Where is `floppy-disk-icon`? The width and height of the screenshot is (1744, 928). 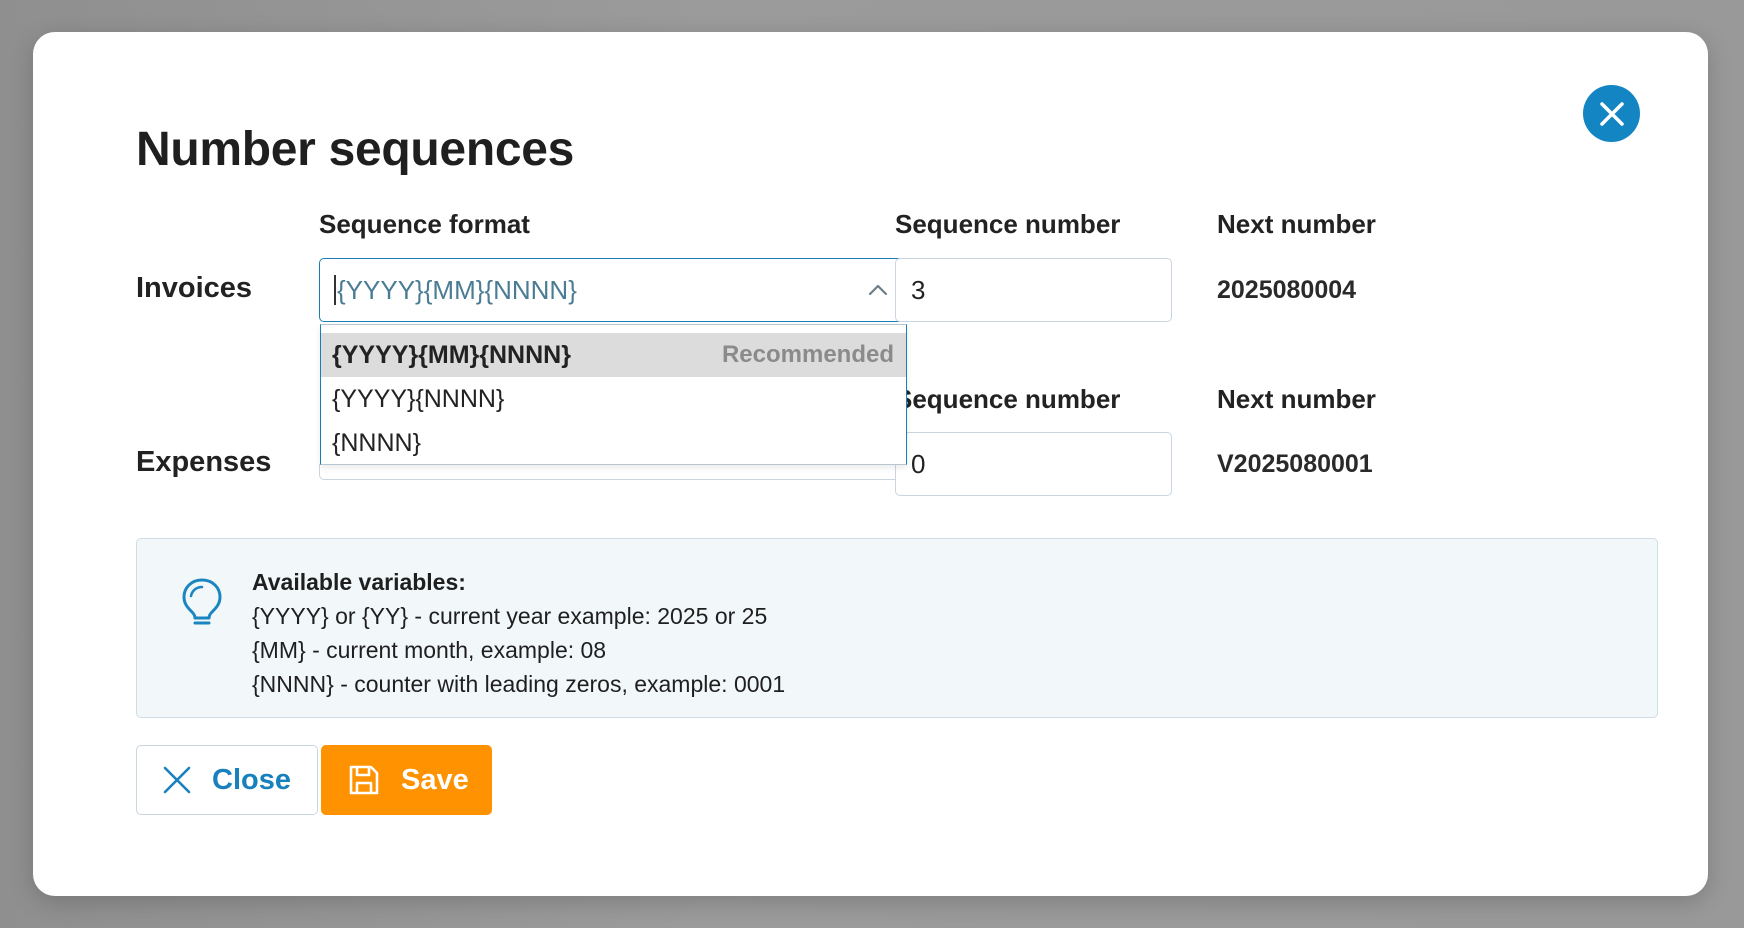 floppy-disk-icon is located at coordinates (364, 780).